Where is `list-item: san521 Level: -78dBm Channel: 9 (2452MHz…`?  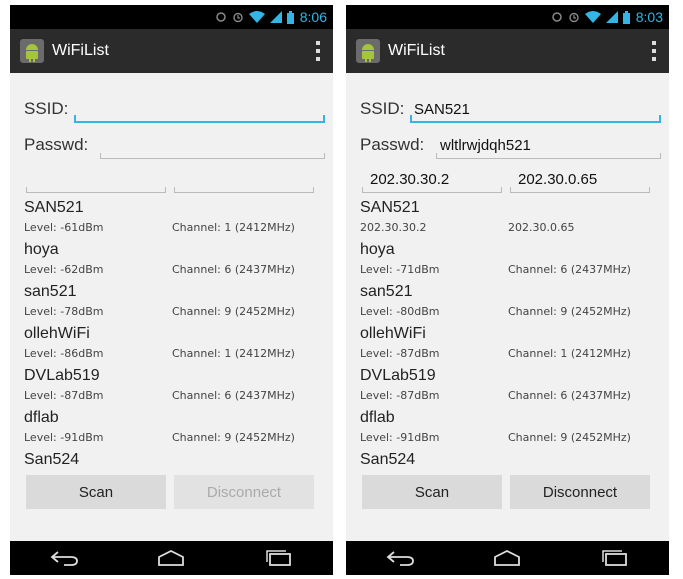 list-item: san521 Level: -78dBm Channel: 9 (2452MHz… is located at coordinates (174, 304).